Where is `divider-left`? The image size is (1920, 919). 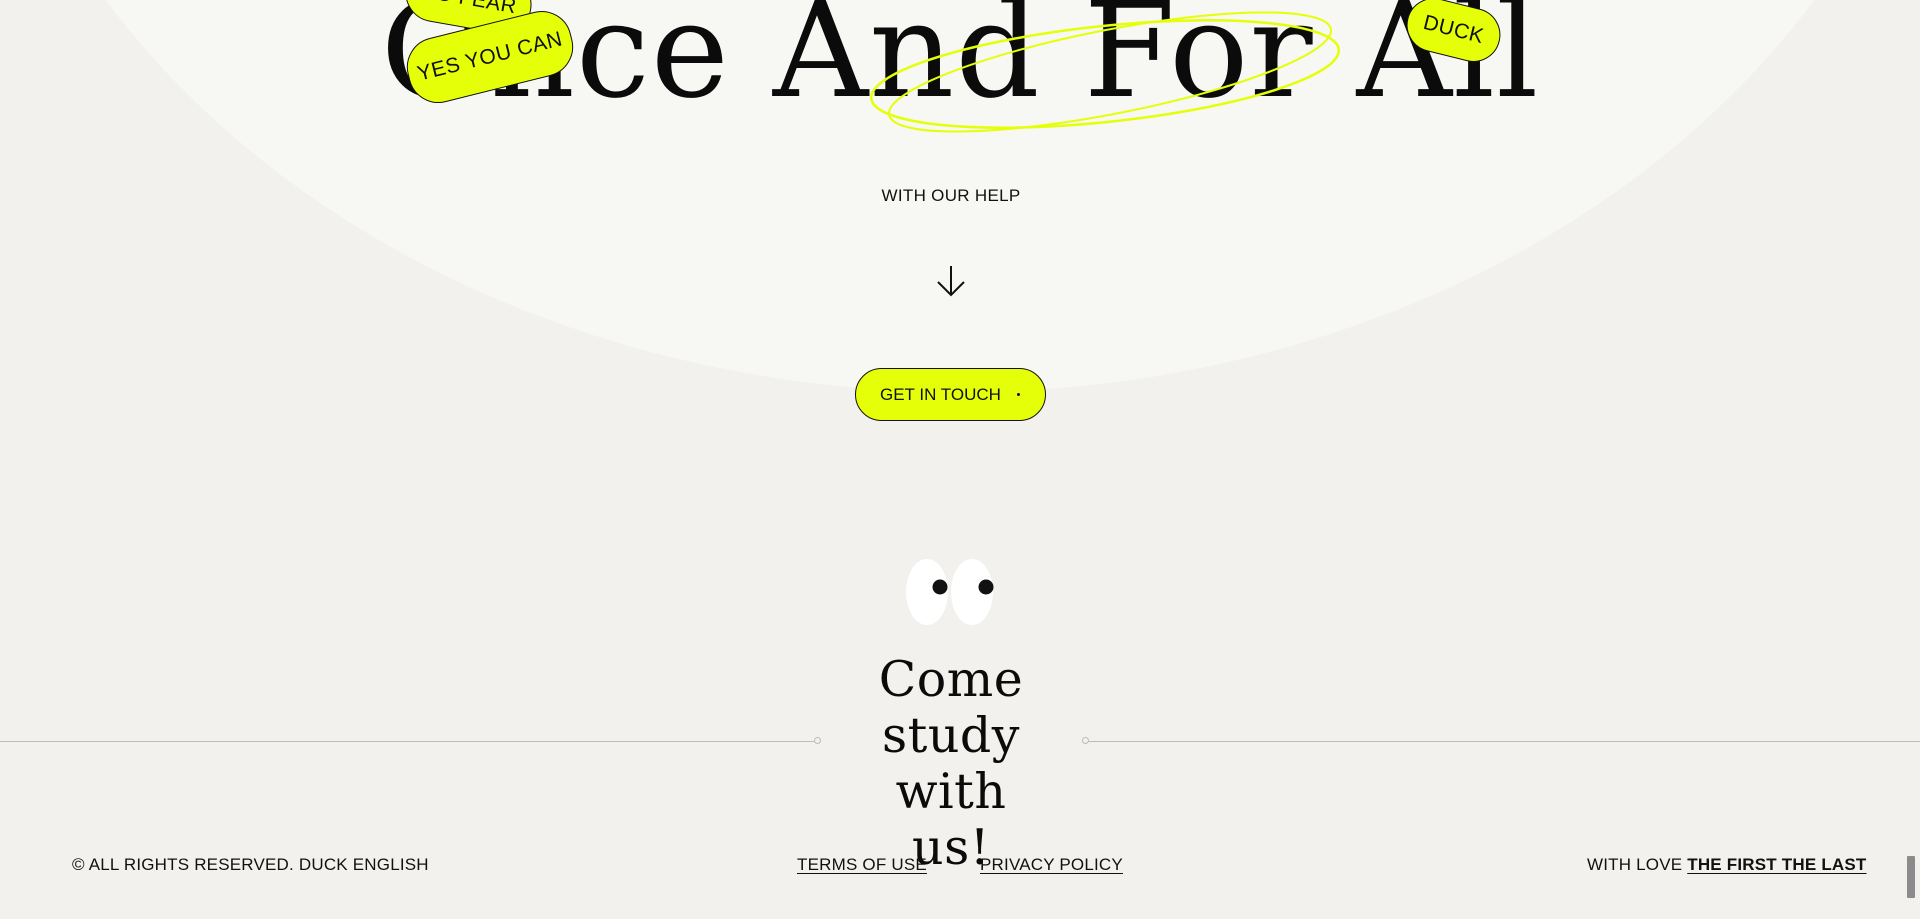 divider-left is located at coordinates (407, 741).